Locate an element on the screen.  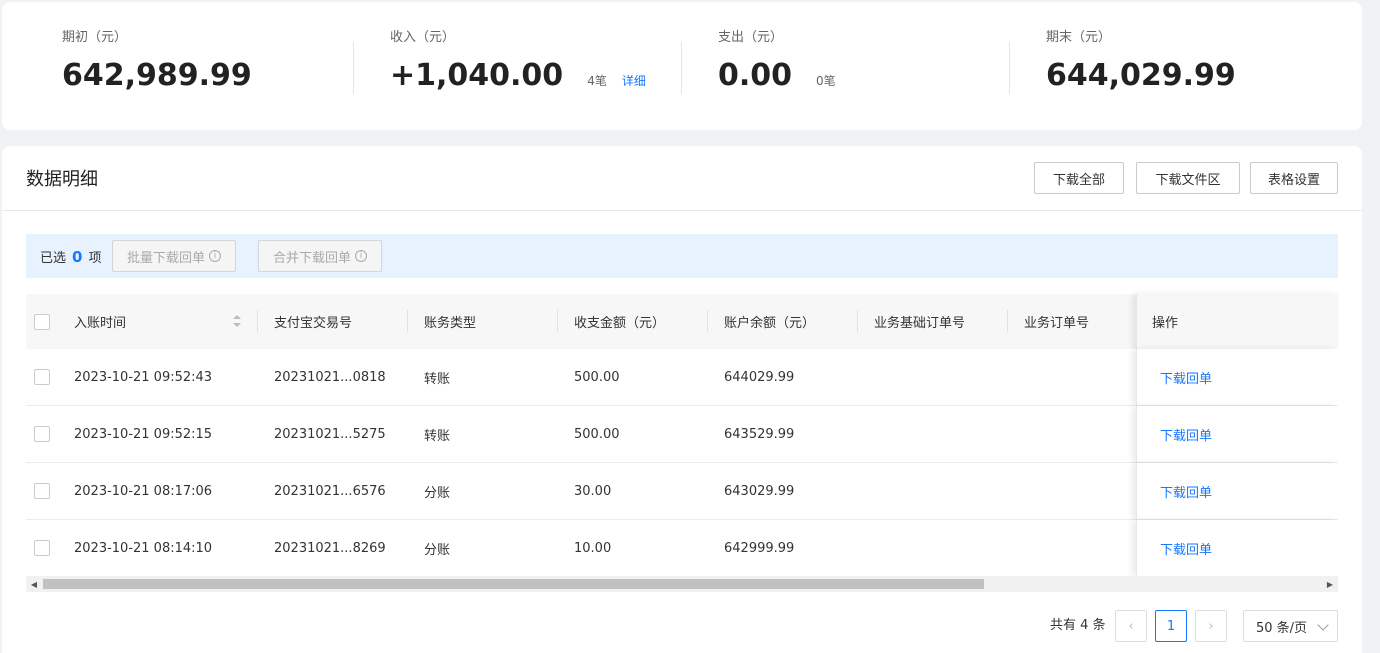
cell-trade-no: 20231021...5275 is located at coordinates (330, 434).